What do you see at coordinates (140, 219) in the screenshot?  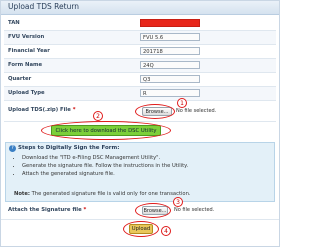 I see `divider` at bounding box center [140, 219].